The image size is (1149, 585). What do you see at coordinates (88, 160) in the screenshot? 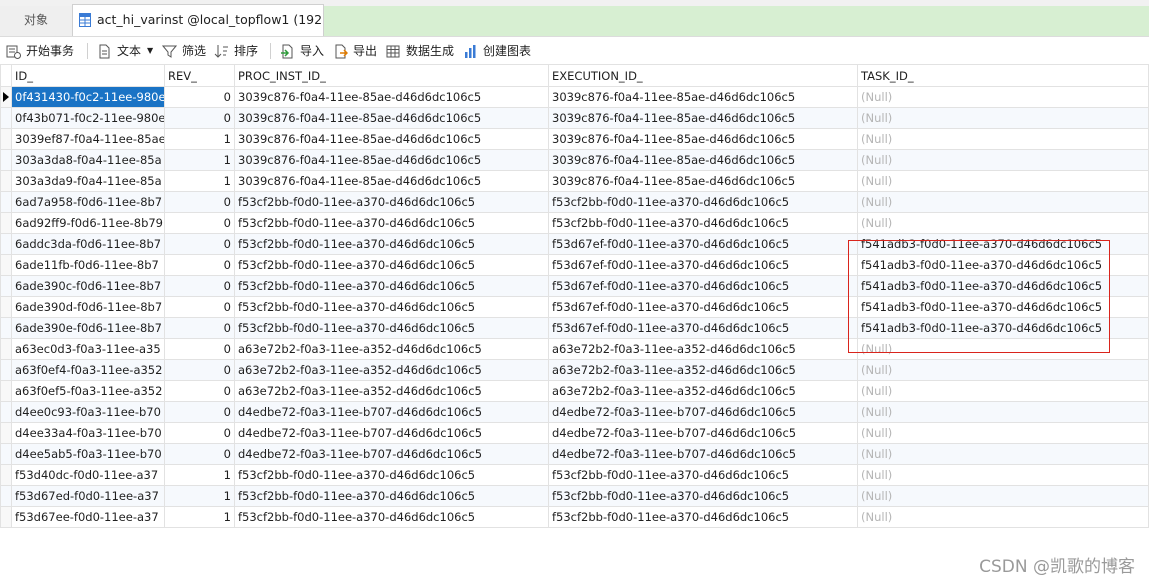
I see `cell-id: 303a3da8-f0a4-11ee-85a` at bounding box center [88, 160].